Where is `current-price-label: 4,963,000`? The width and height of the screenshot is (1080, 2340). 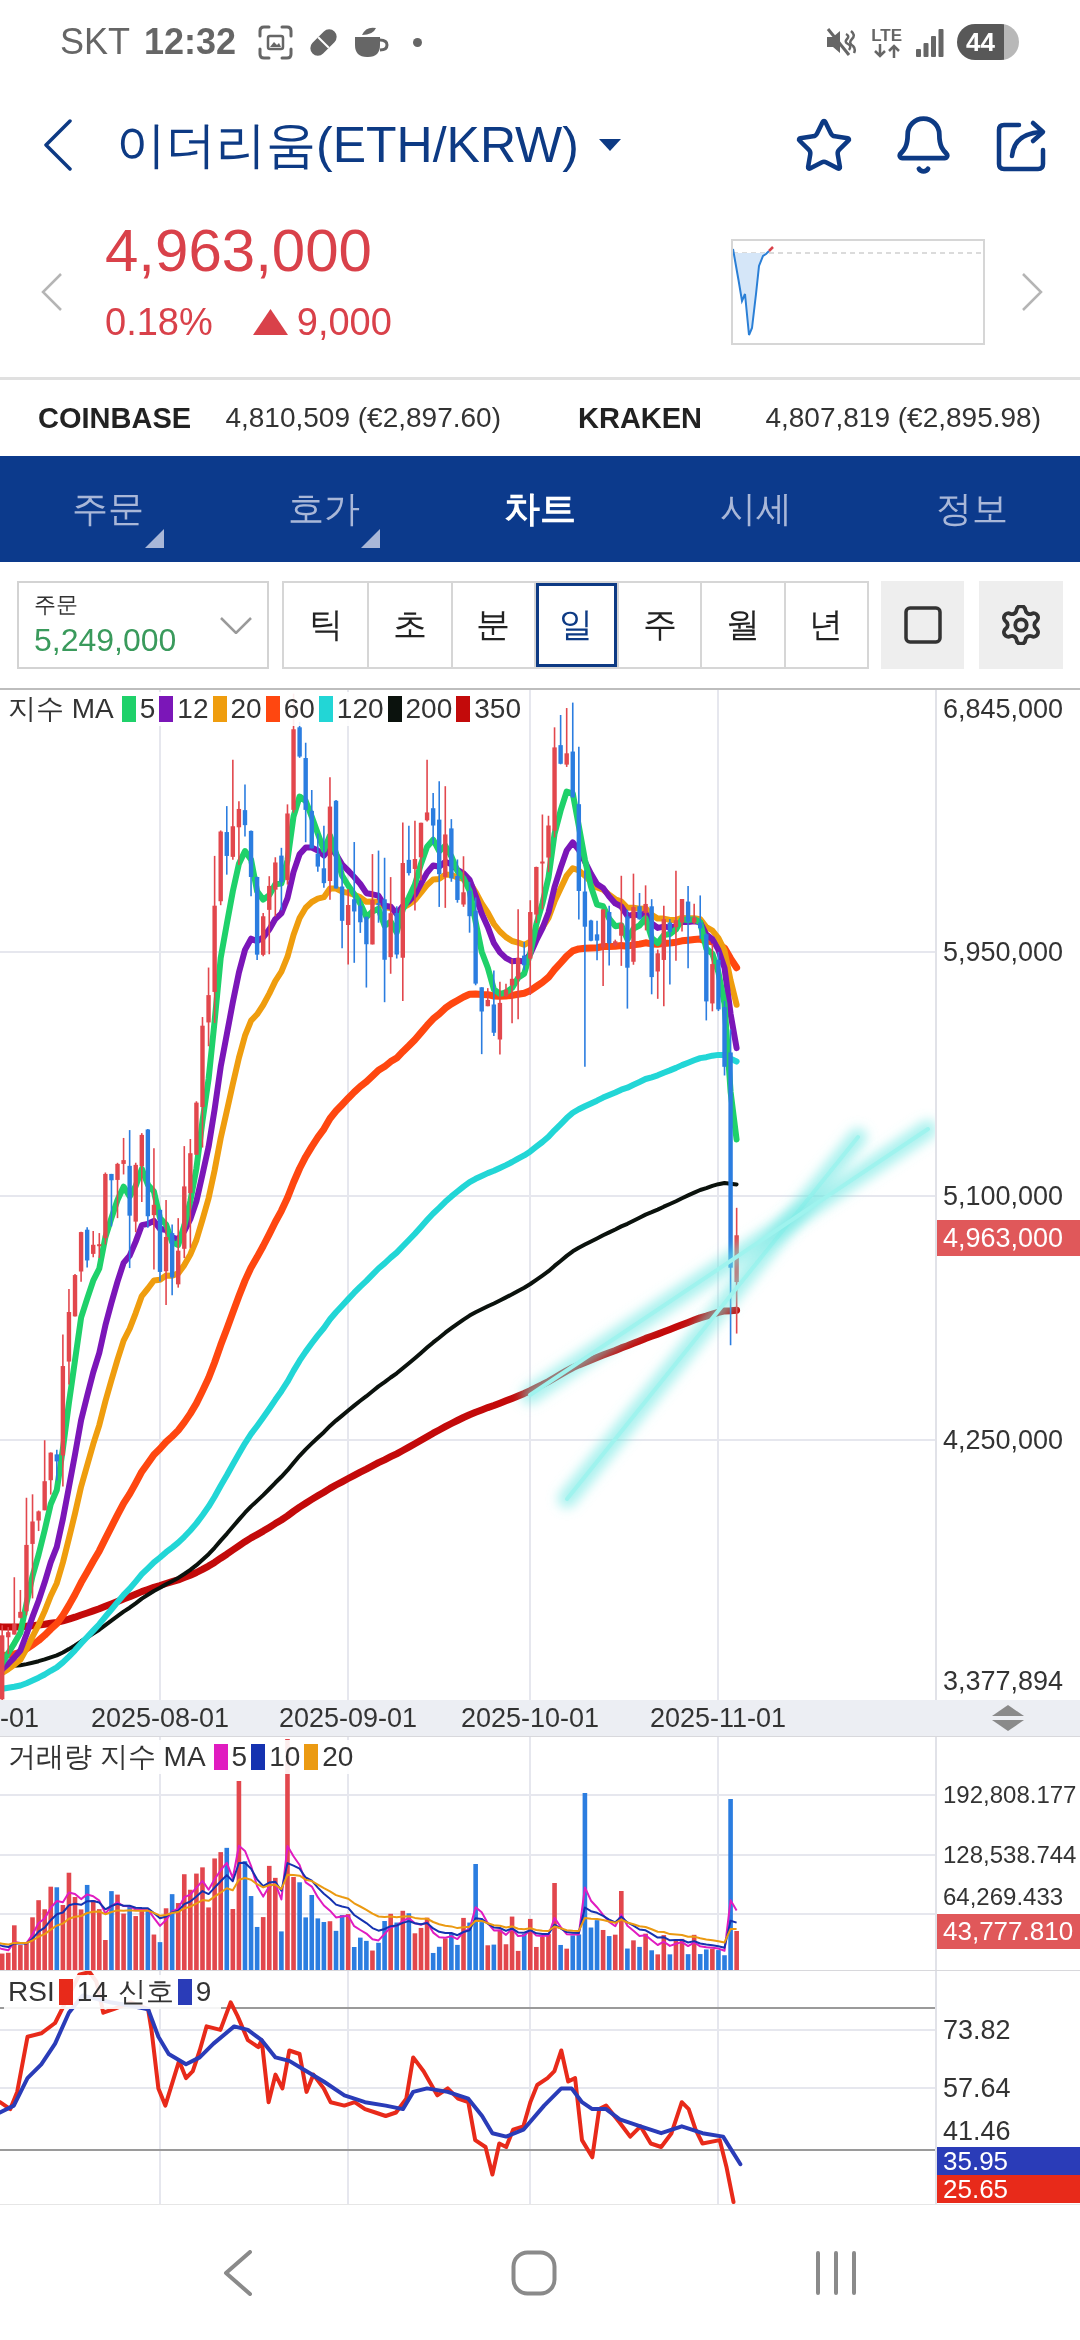
current-price-label: 4,963,000 is located at coordinates (1008, 1238).